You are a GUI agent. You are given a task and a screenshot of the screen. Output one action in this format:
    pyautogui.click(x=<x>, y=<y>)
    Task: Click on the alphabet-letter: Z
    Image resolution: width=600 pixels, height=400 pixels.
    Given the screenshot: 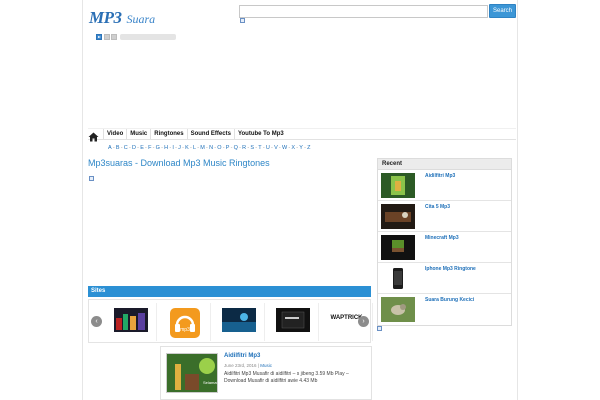 What is the action you would take?
    pyautogui.click(x=308, y=148)
    